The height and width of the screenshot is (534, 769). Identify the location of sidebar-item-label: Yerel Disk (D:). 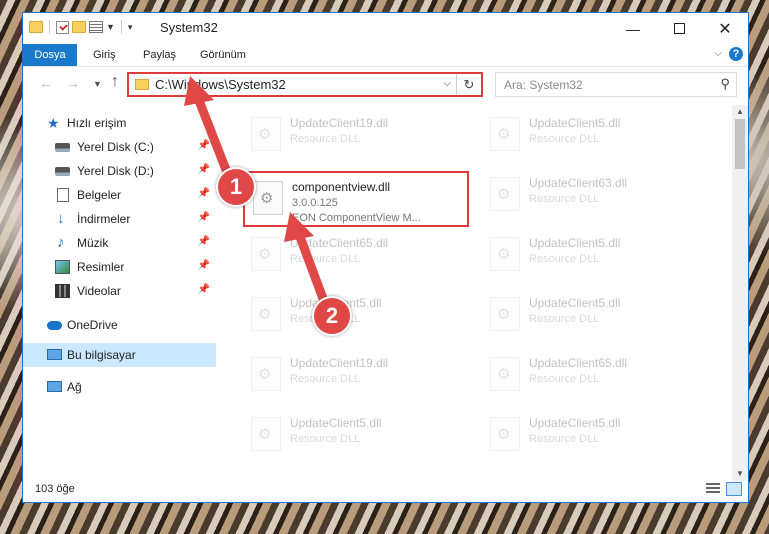
(115, 171).